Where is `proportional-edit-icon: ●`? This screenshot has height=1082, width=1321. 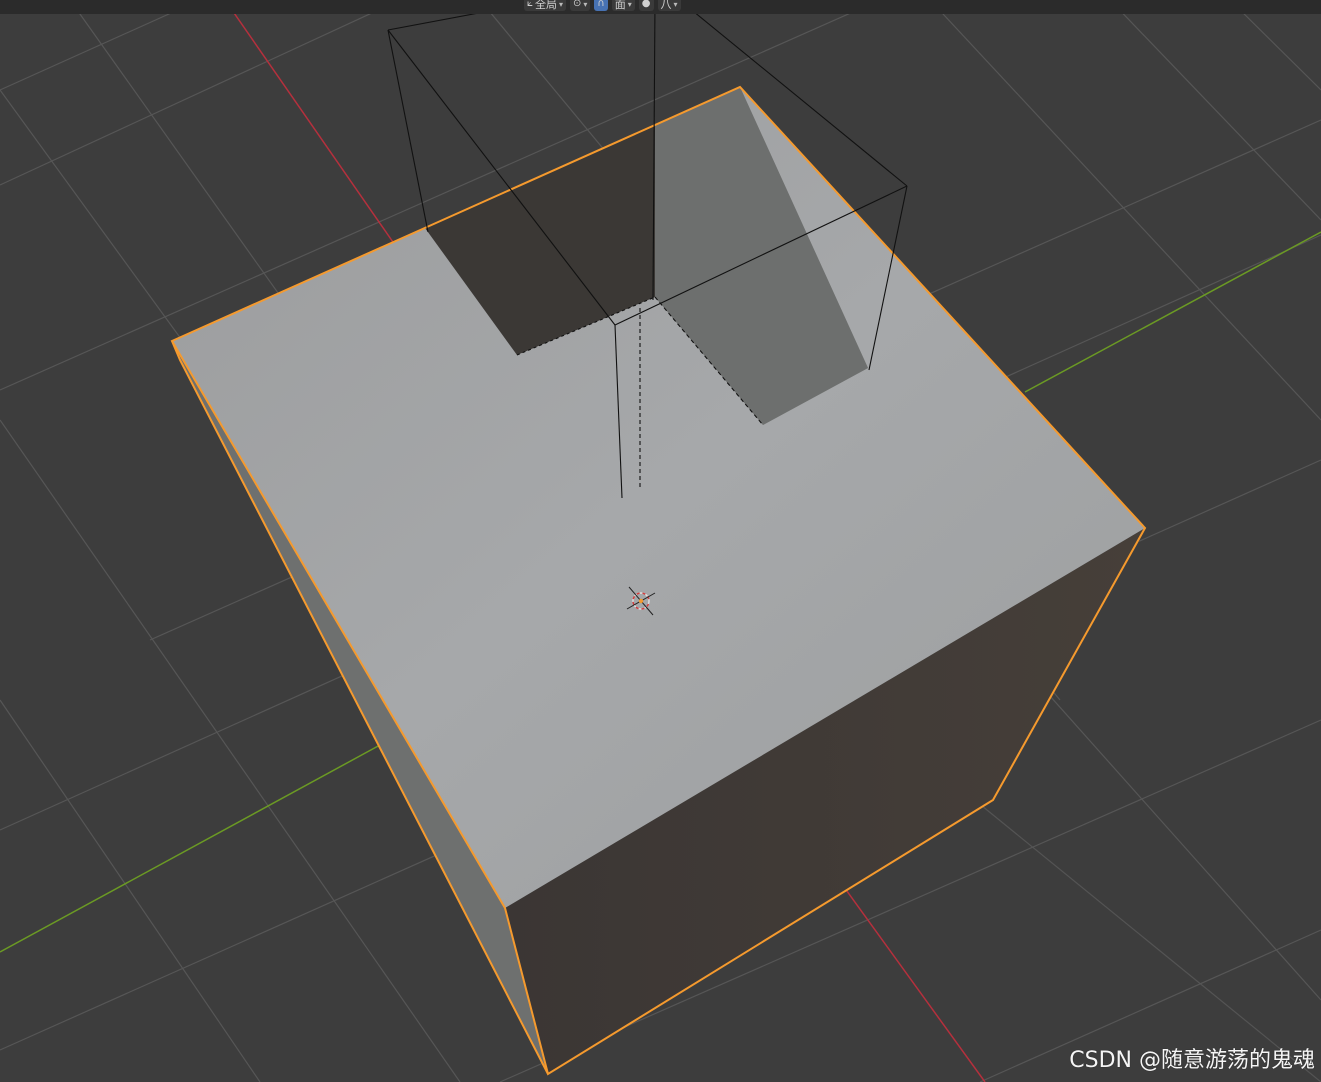
proportional-edit-icon: ● is located at coordinates (646, 4).